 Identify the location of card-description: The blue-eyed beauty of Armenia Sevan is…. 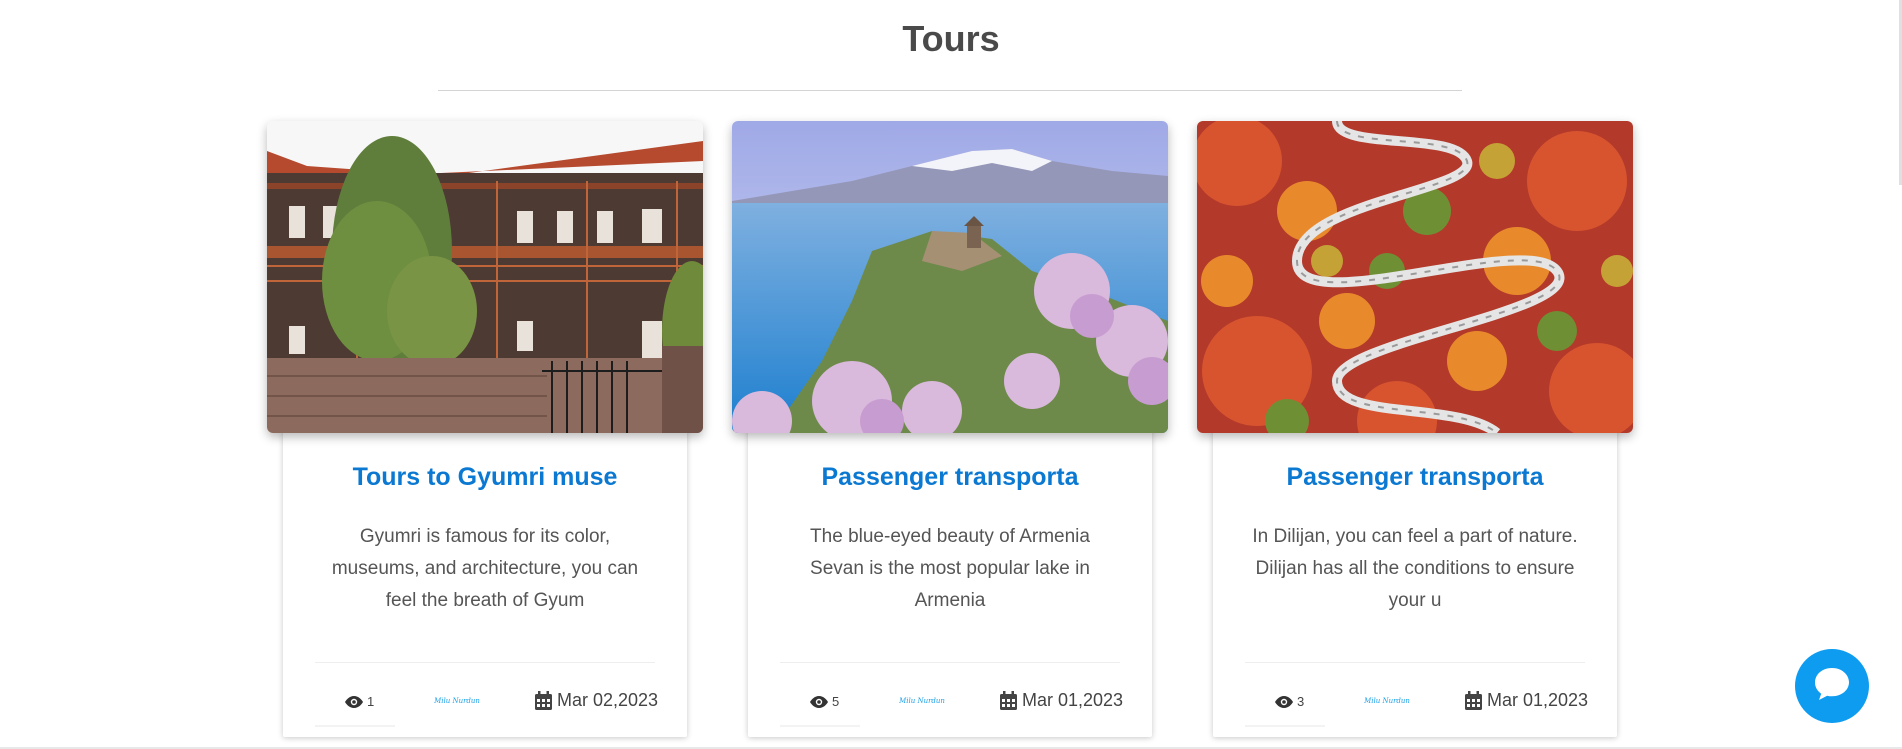
(950, 568).